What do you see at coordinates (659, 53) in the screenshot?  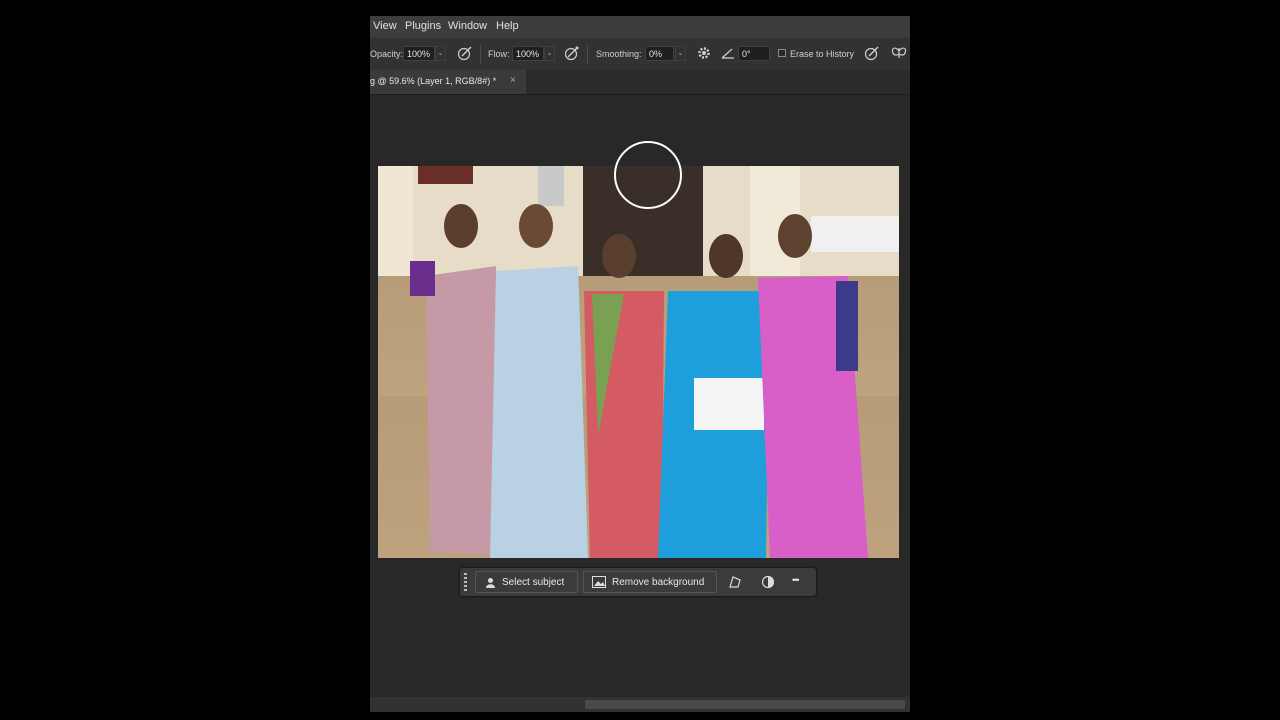 I see `smoothing-field: 0%` at bounding box center [659, 53].